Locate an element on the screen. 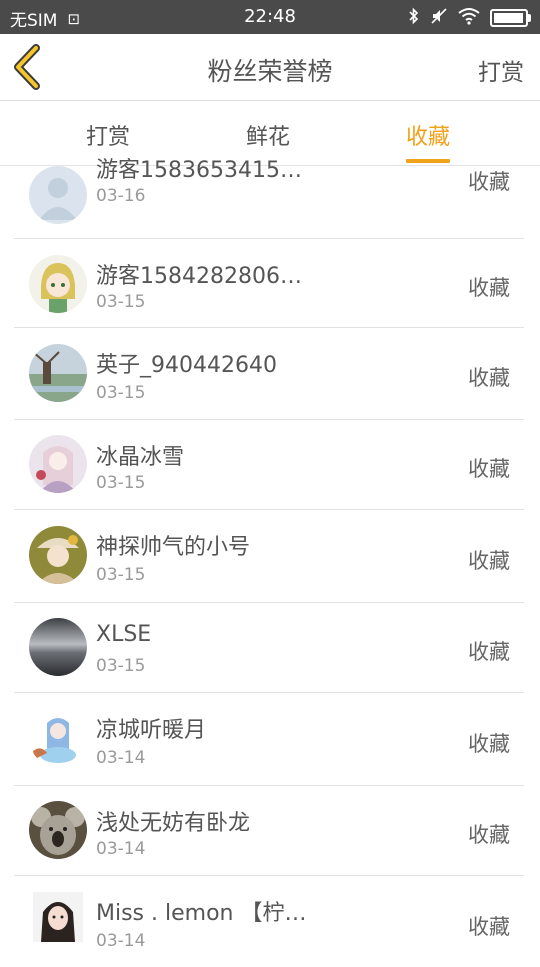 This screenshot has height=967, width=540. user-name: 神探帅气的小号 is located at coordinates (173, 547).